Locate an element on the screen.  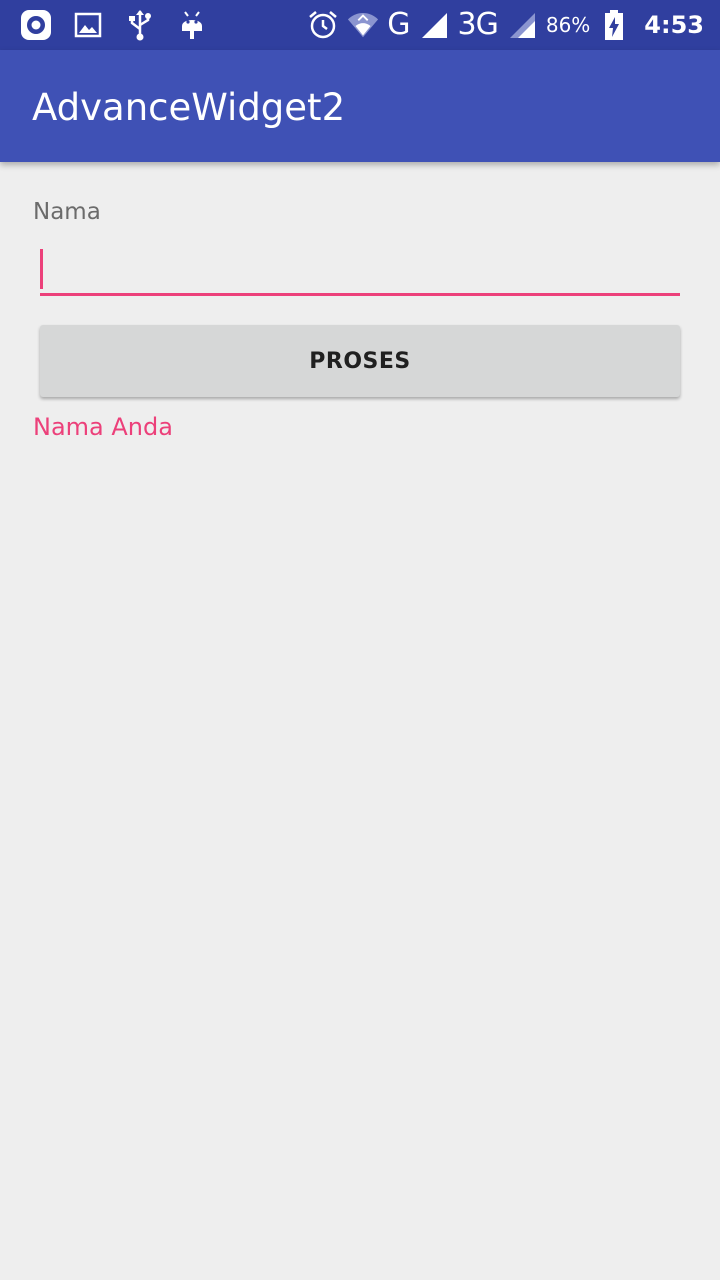
status-bar: G 3G 86% 4:53 is located at coordinates (360, 25).